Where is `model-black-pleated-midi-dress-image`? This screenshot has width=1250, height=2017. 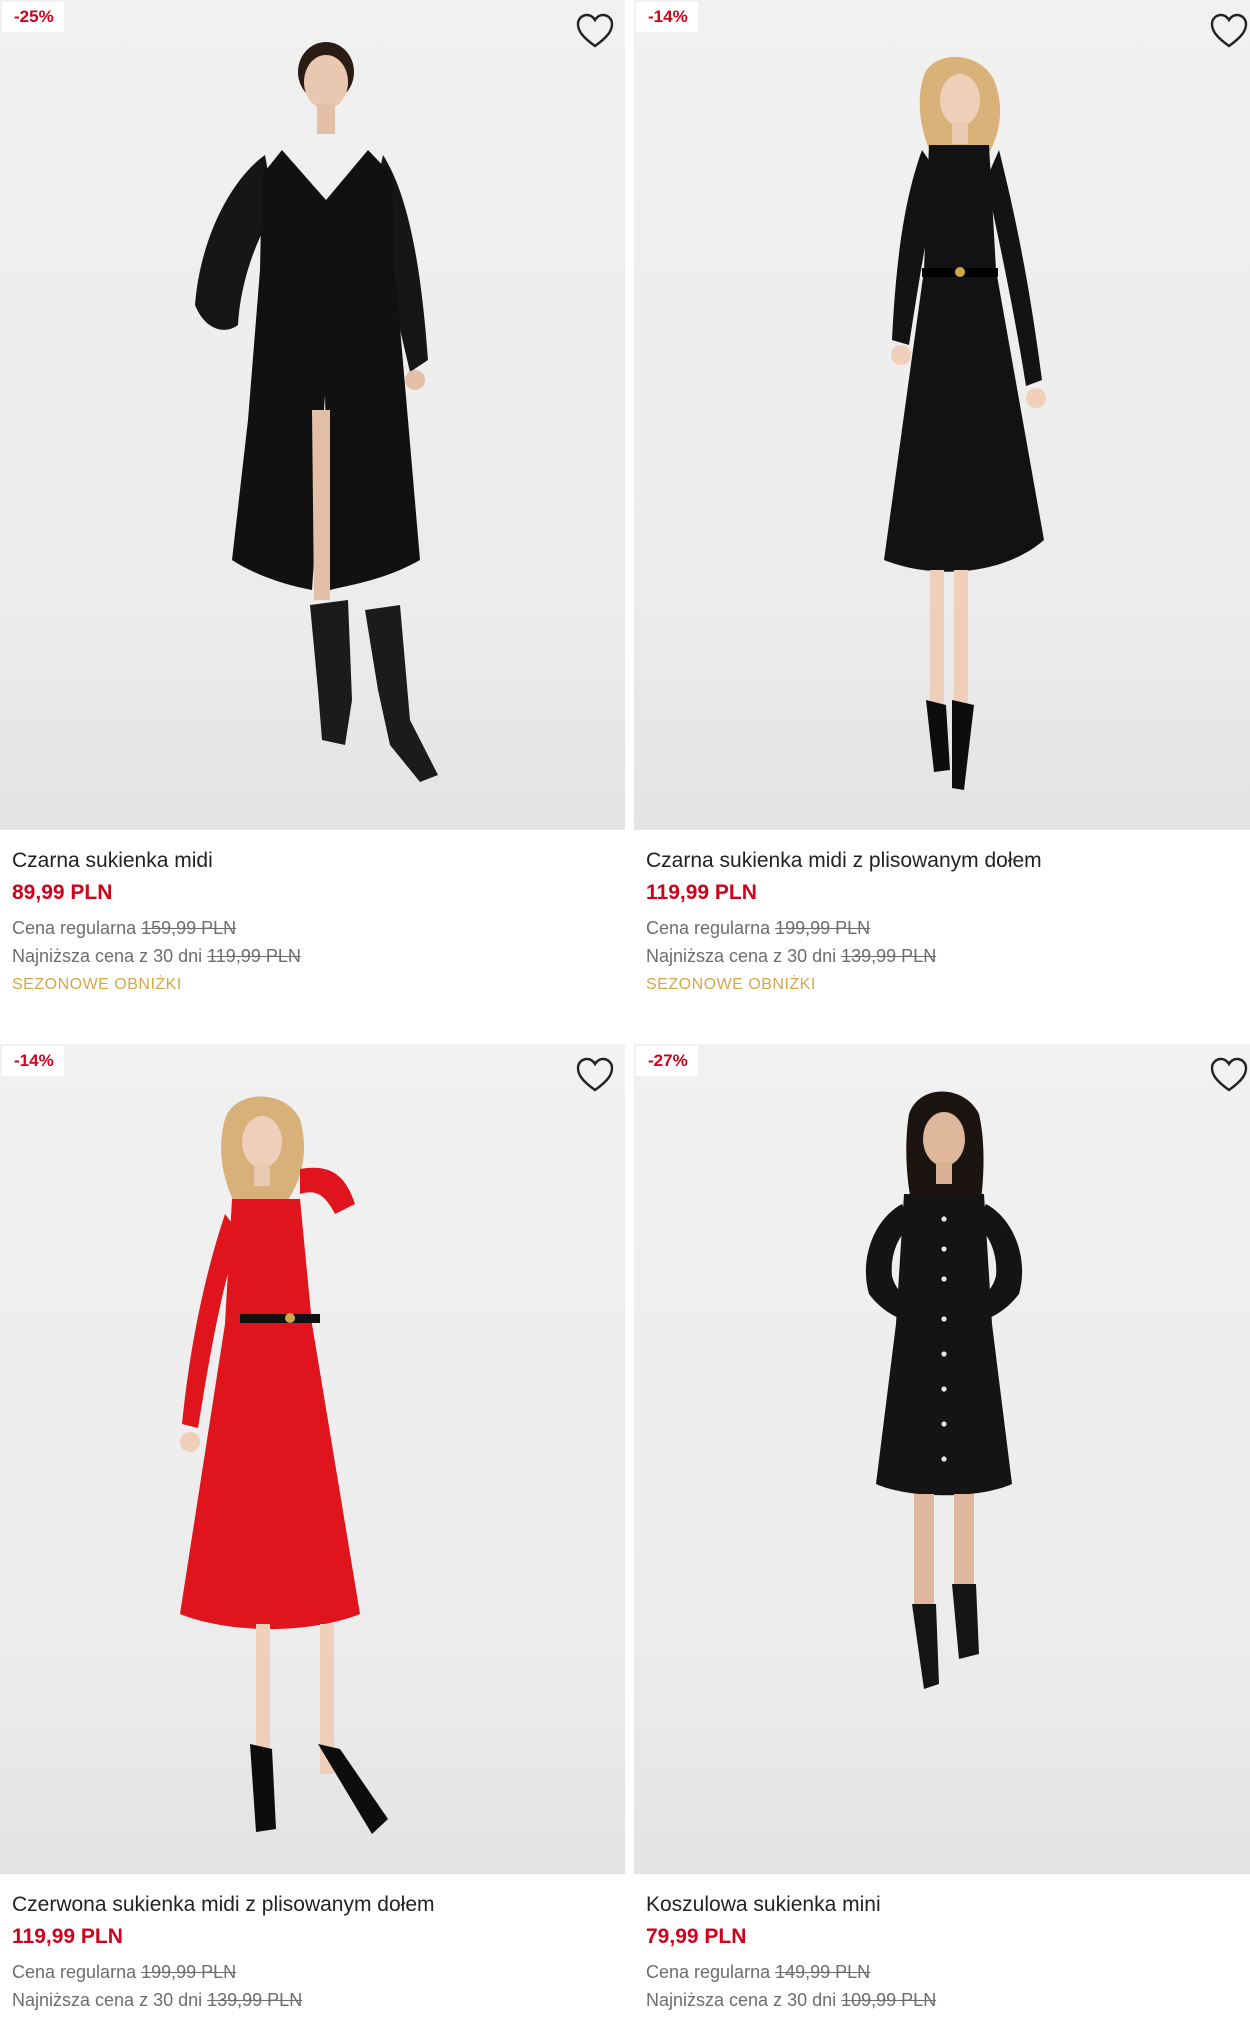 model-black-pleated-midi-dress-image is located at coordinates (965, 423).